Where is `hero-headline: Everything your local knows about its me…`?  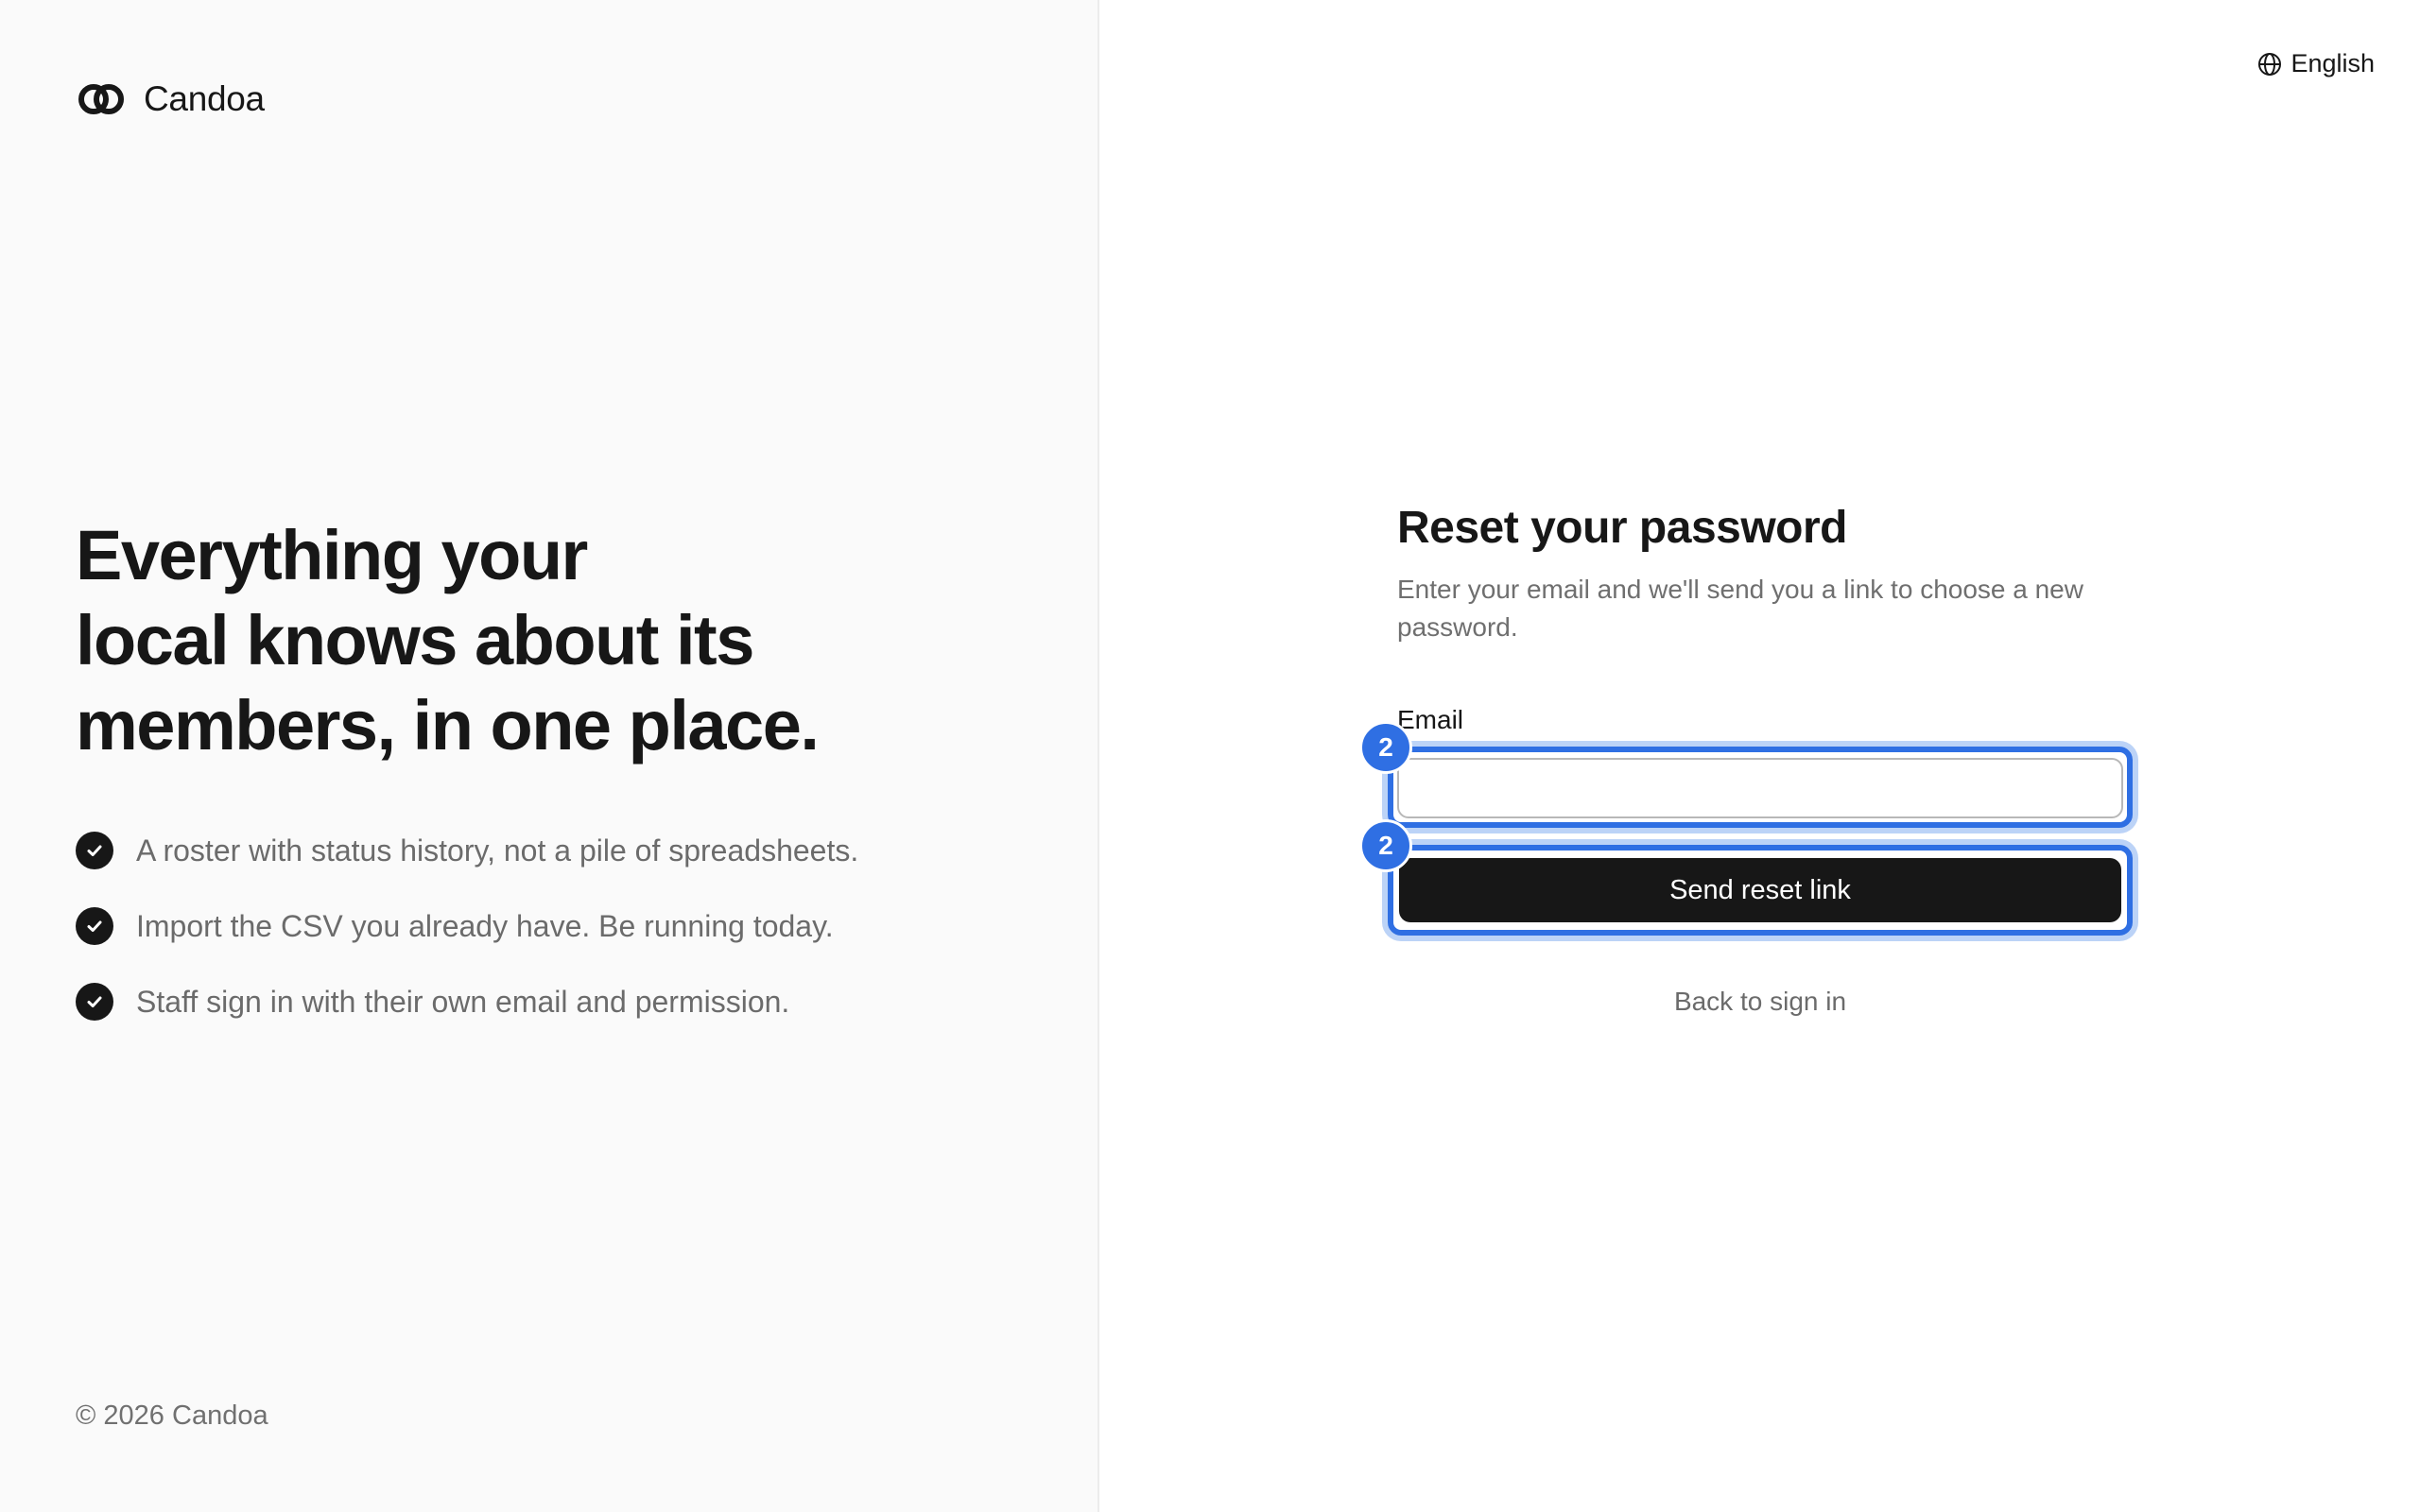
hero-headline: Everything your local knows about its me… is located at coordinates (529, 640).